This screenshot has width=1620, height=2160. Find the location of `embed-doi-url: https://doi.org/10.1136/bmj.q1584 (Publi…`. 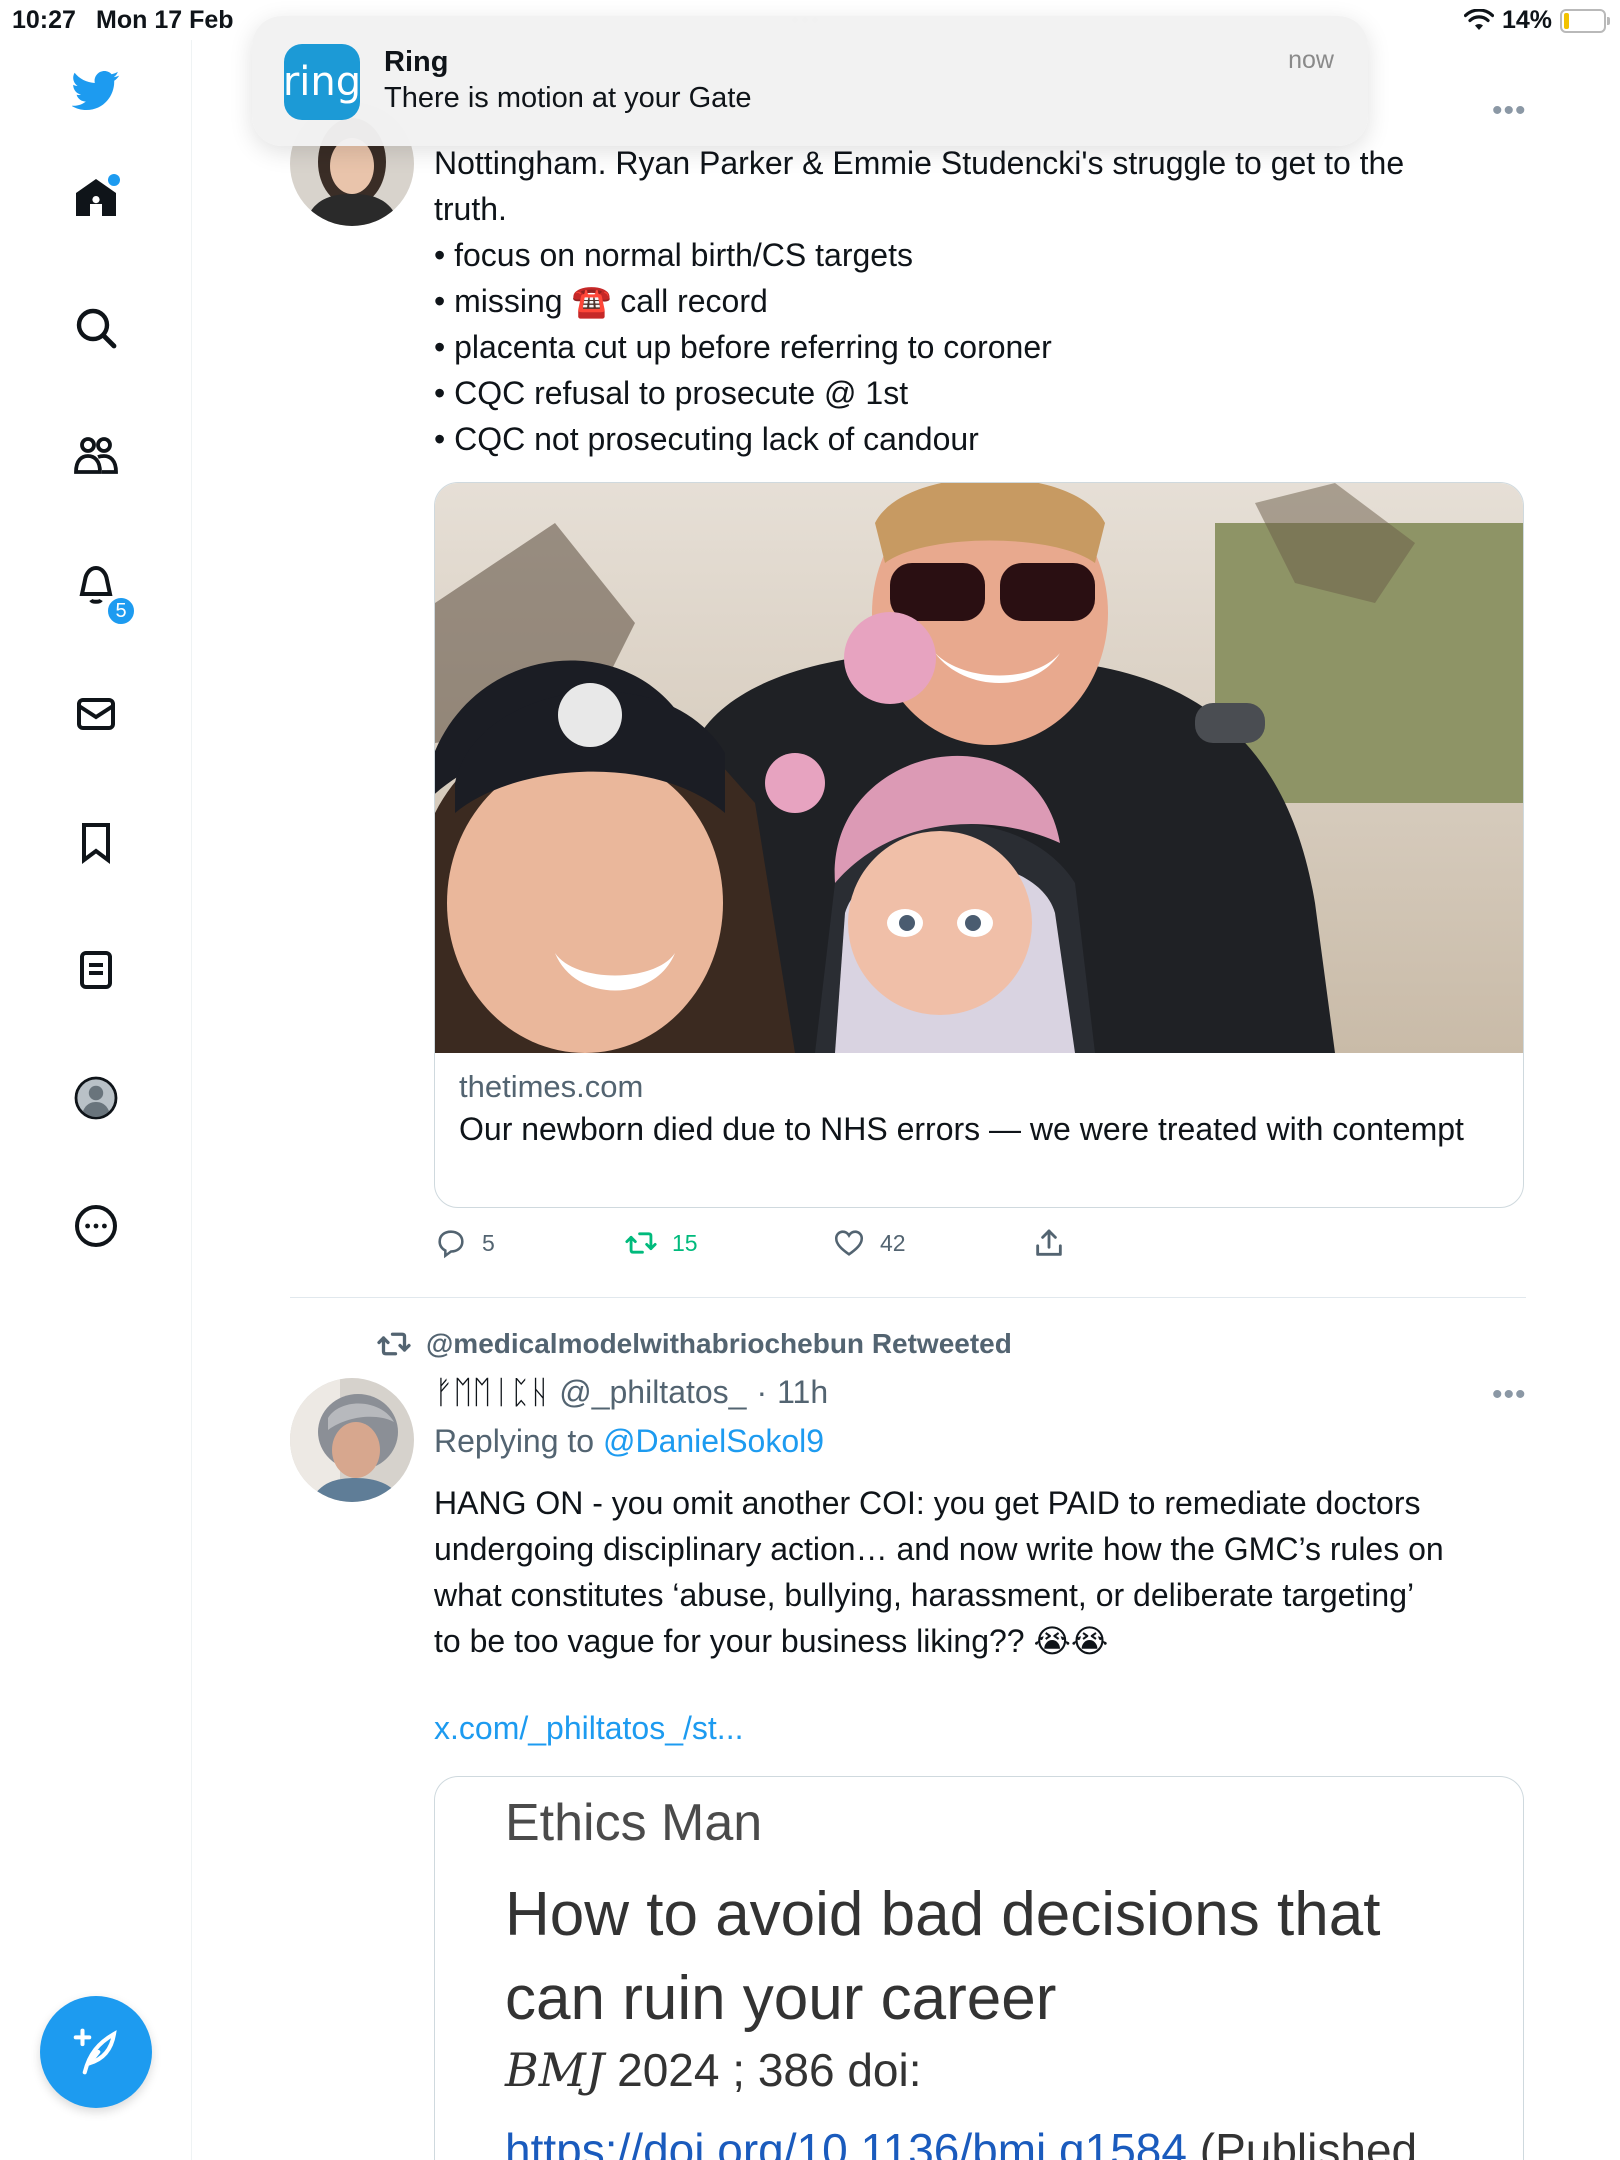

embed-doi-url: https://doi.org/10.1136/bmj.q1584 (Publi… is located at coordinates (961, 2141).